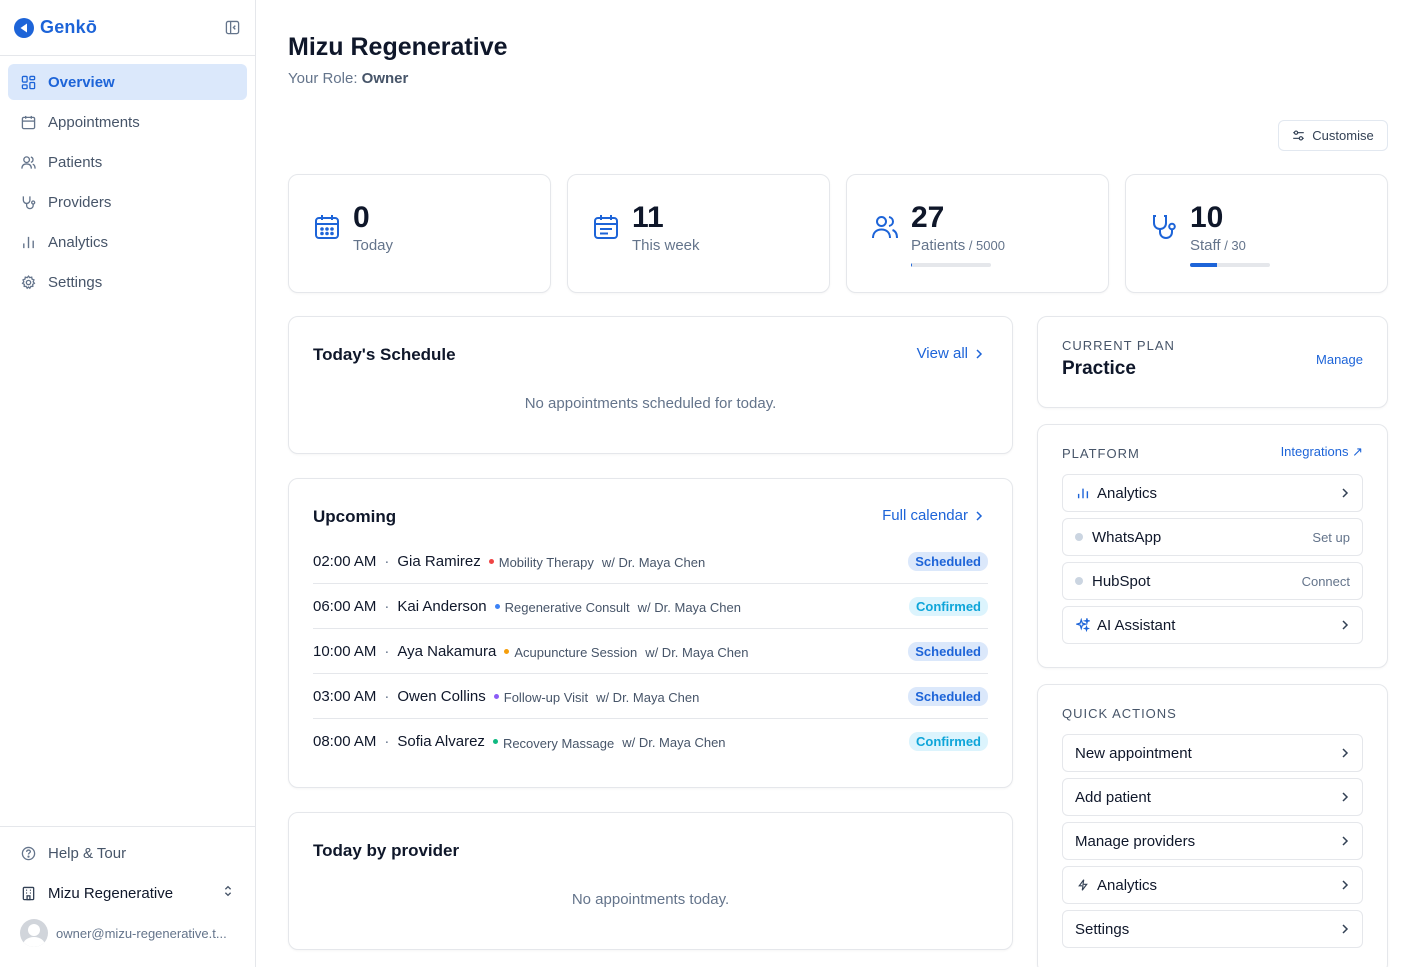  What do you see at coordinates (441, 606) in the screenshot?
I see `appt-patient: Kai Anderson` at bounding box center [441, 606].